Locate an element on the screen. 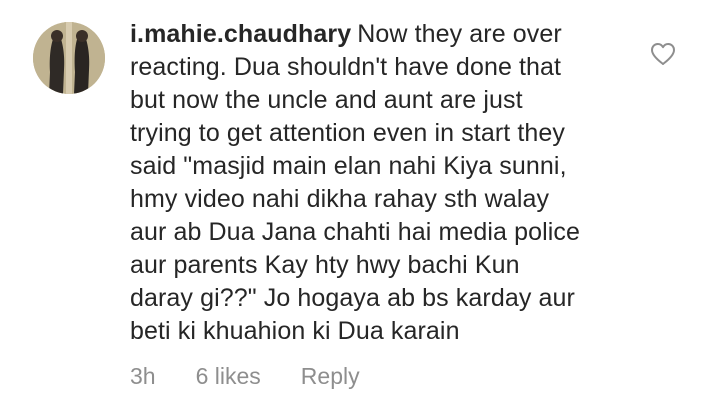 This screenshot has height=400, width=720. comment-line: i.mahie.chaudhary Now they are over is located at coordinates (390, 34).